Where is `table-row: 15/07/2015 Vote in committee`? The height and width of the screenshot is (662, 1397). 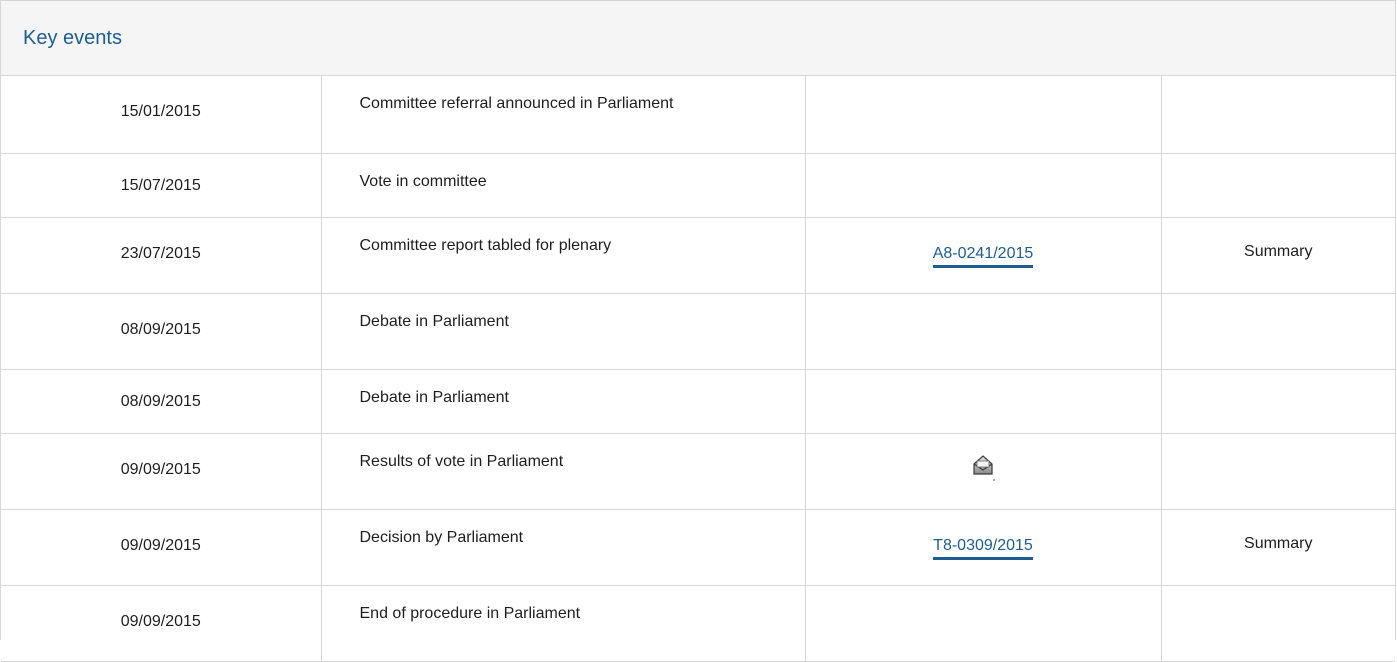
table-row: 15/07/2015 Vote in committee is located at coordinates (698, 185).